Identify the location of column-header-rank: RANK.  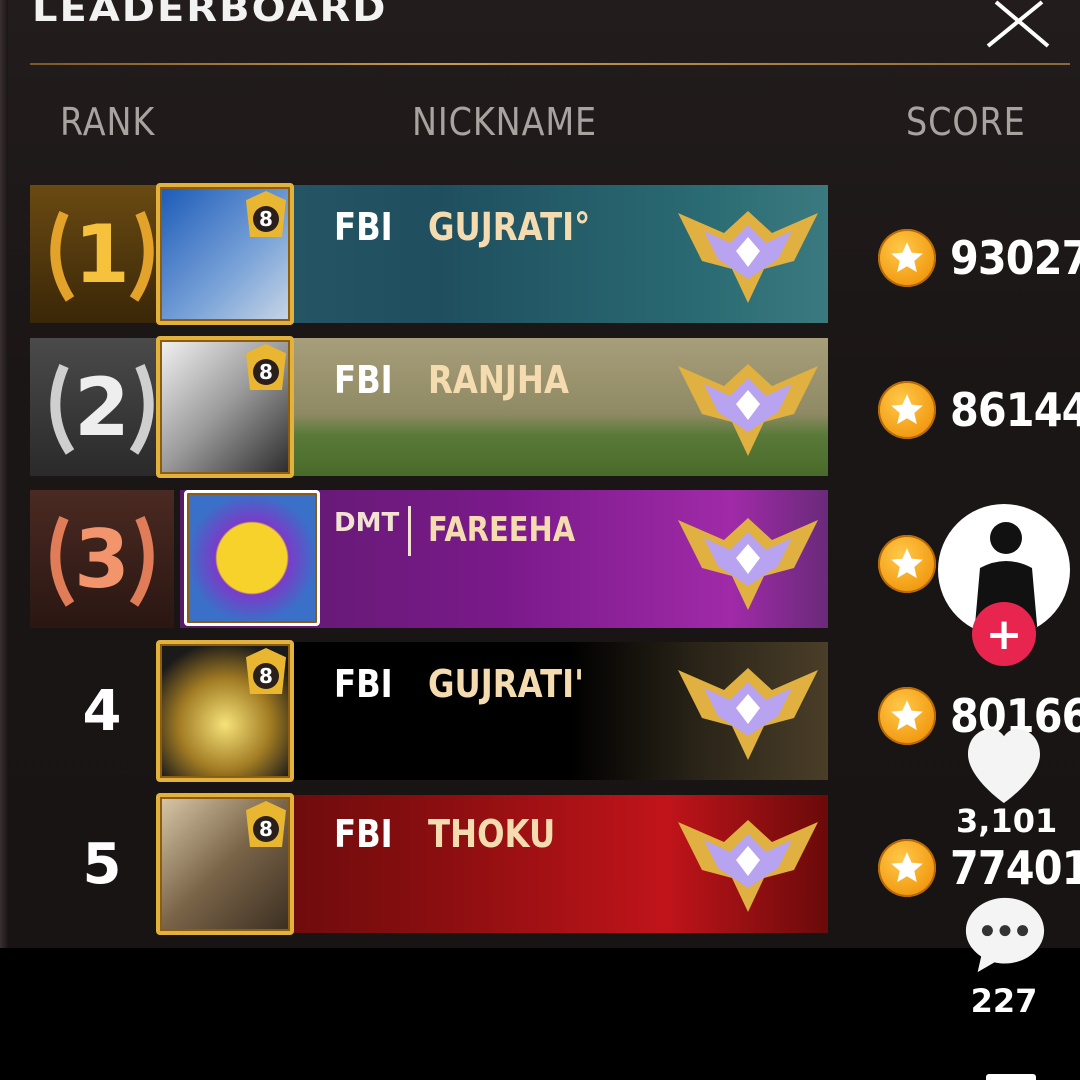
(108, 122).